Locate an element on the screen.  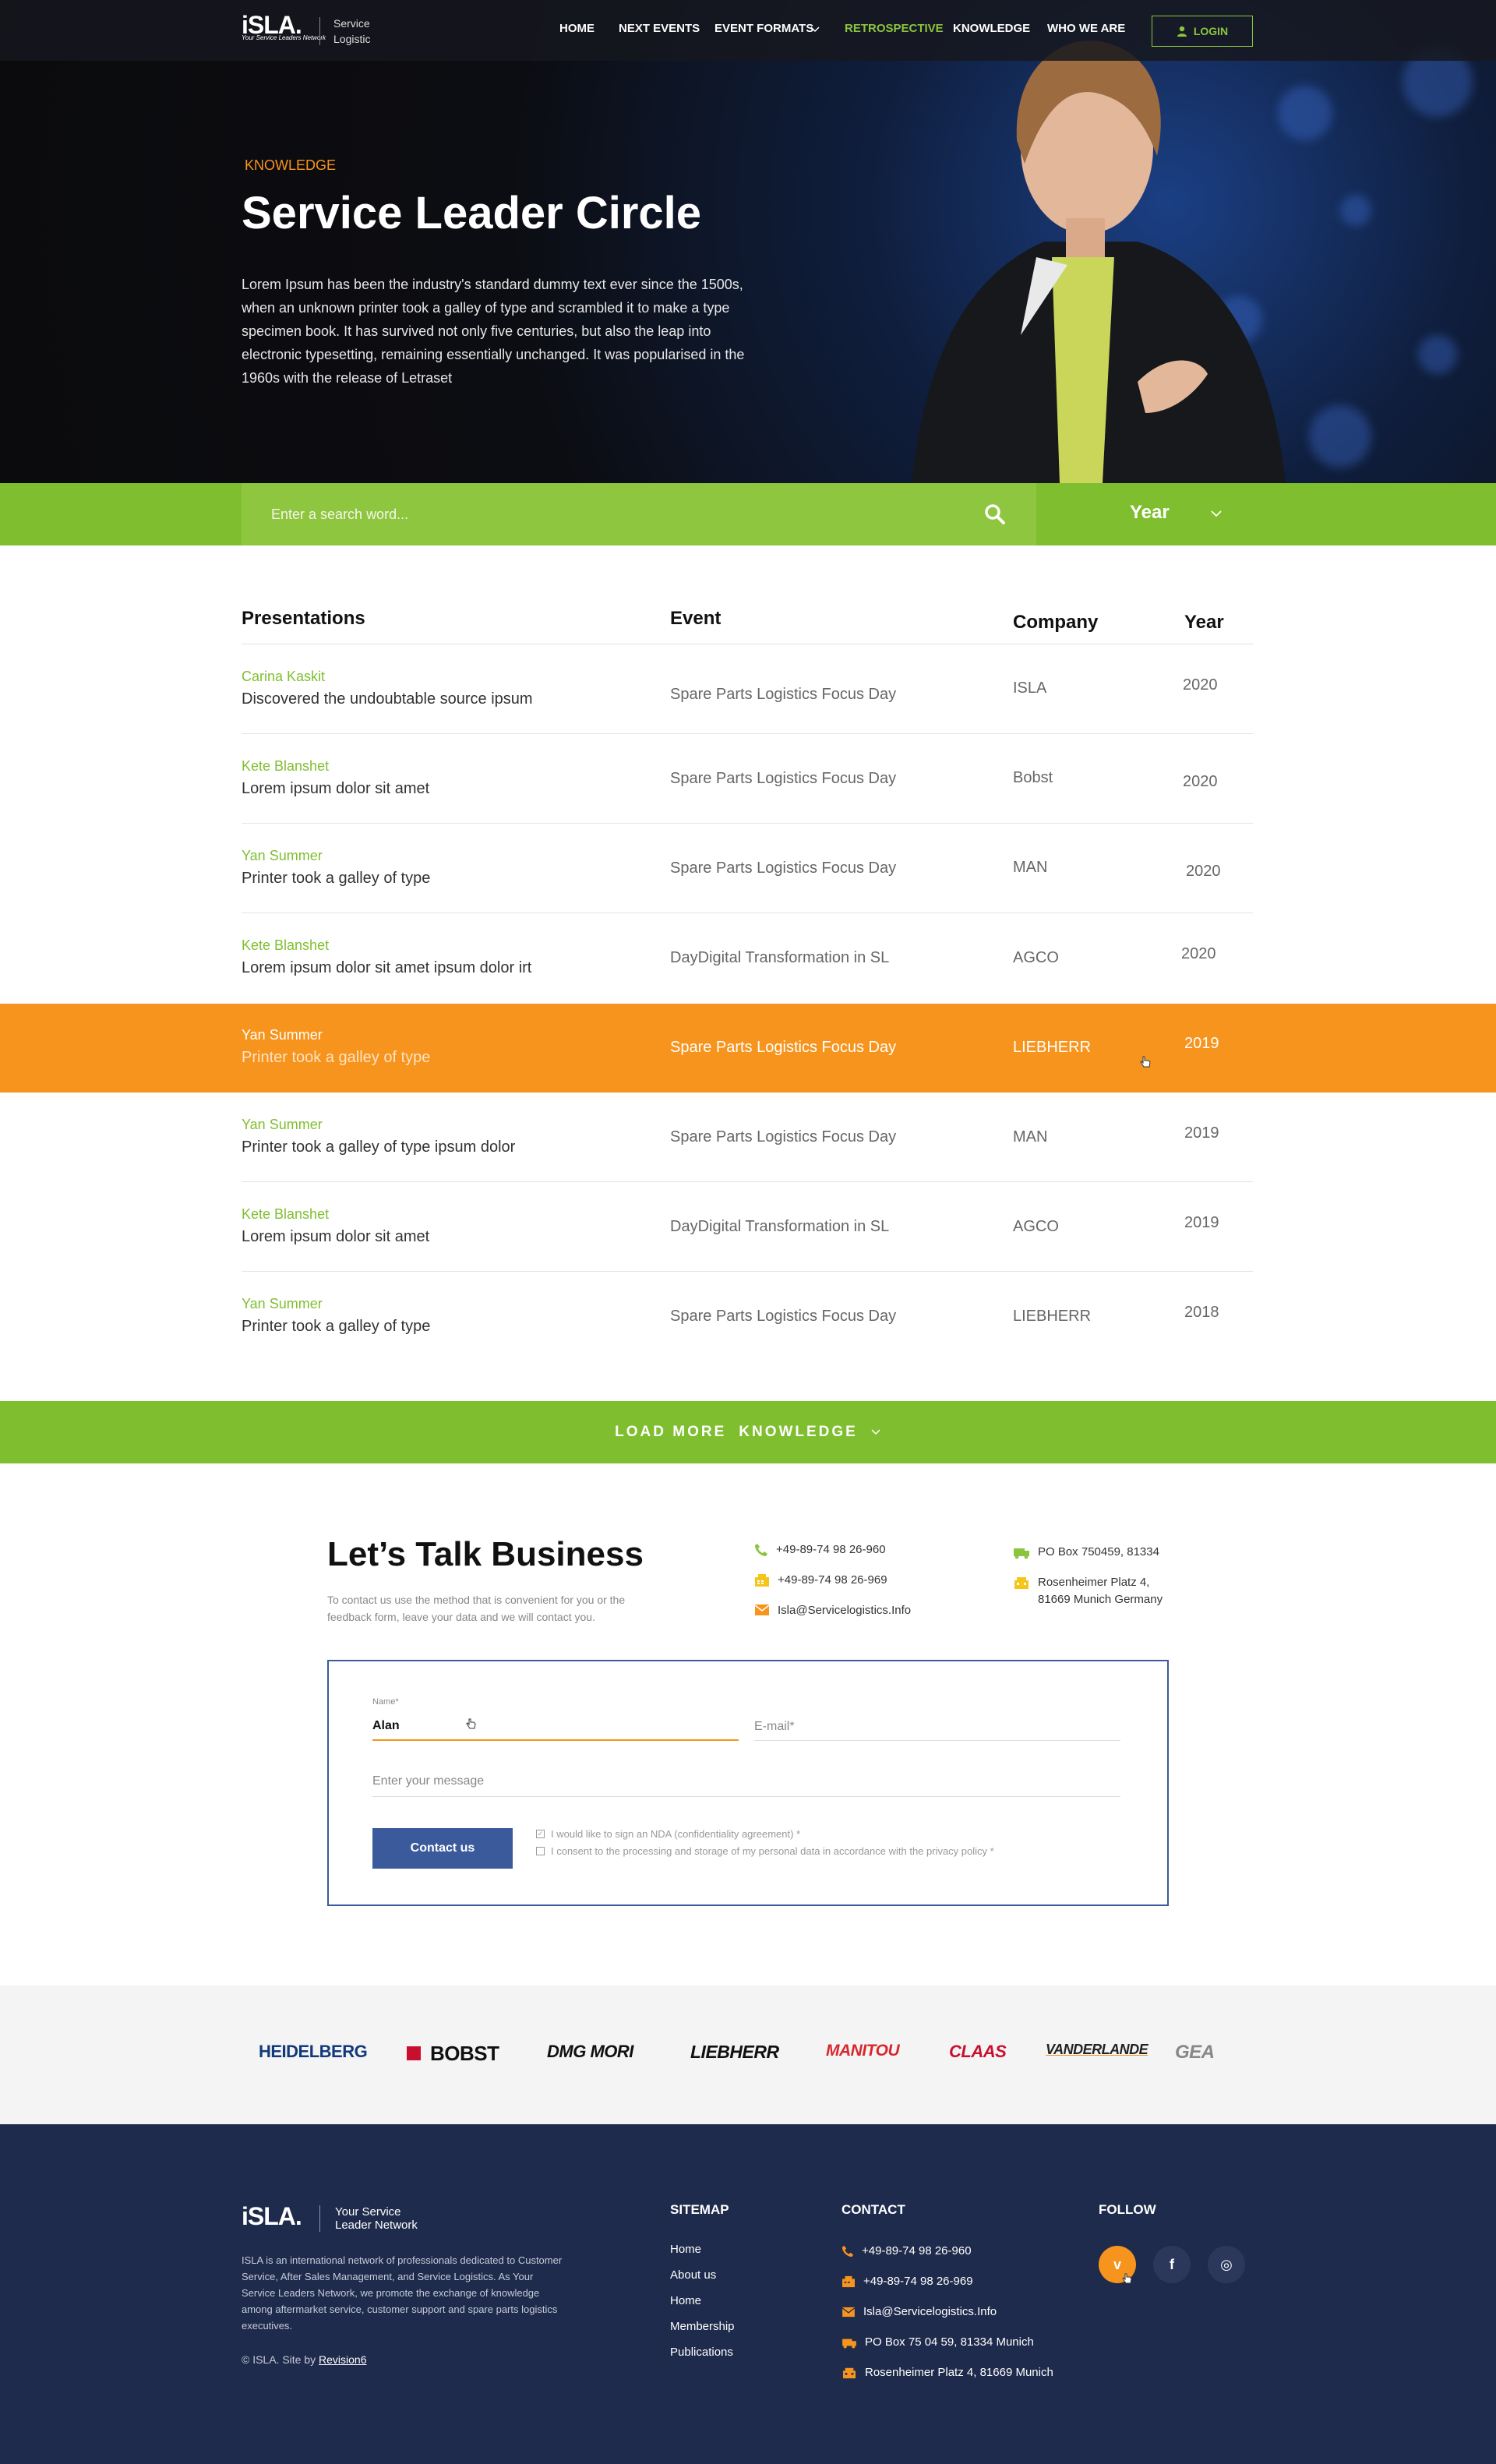
footer-phone: +49-89-74 98 26-960 is located at coordinates (907, 2250).